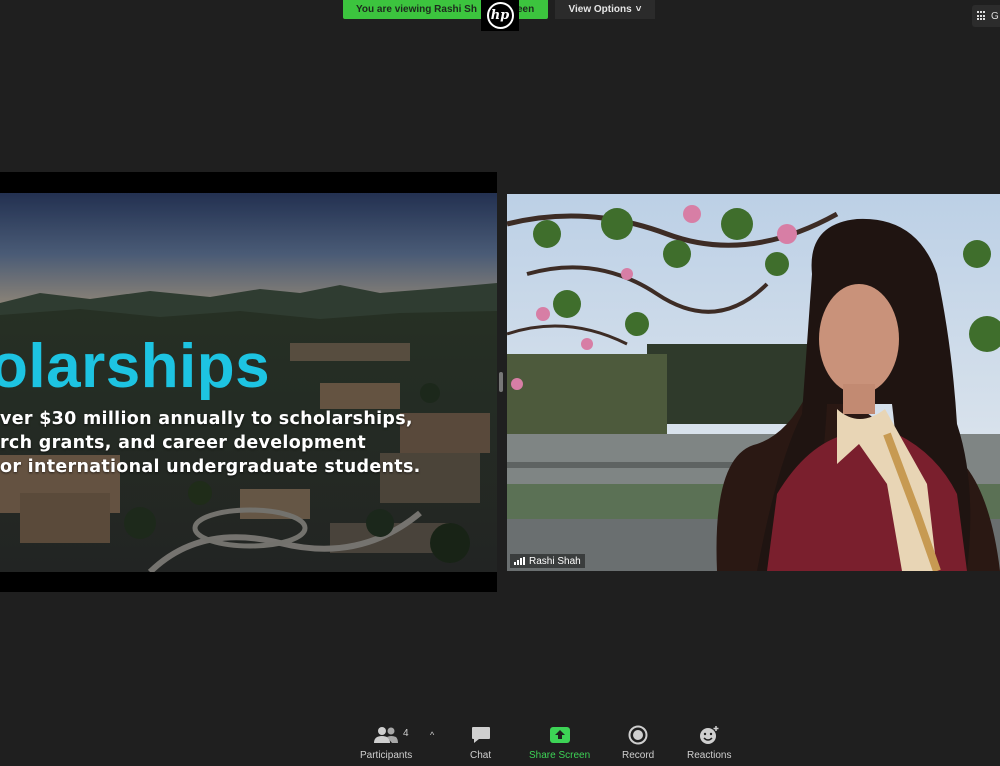  I want to click on share-screen-icon, so click(560, 735).